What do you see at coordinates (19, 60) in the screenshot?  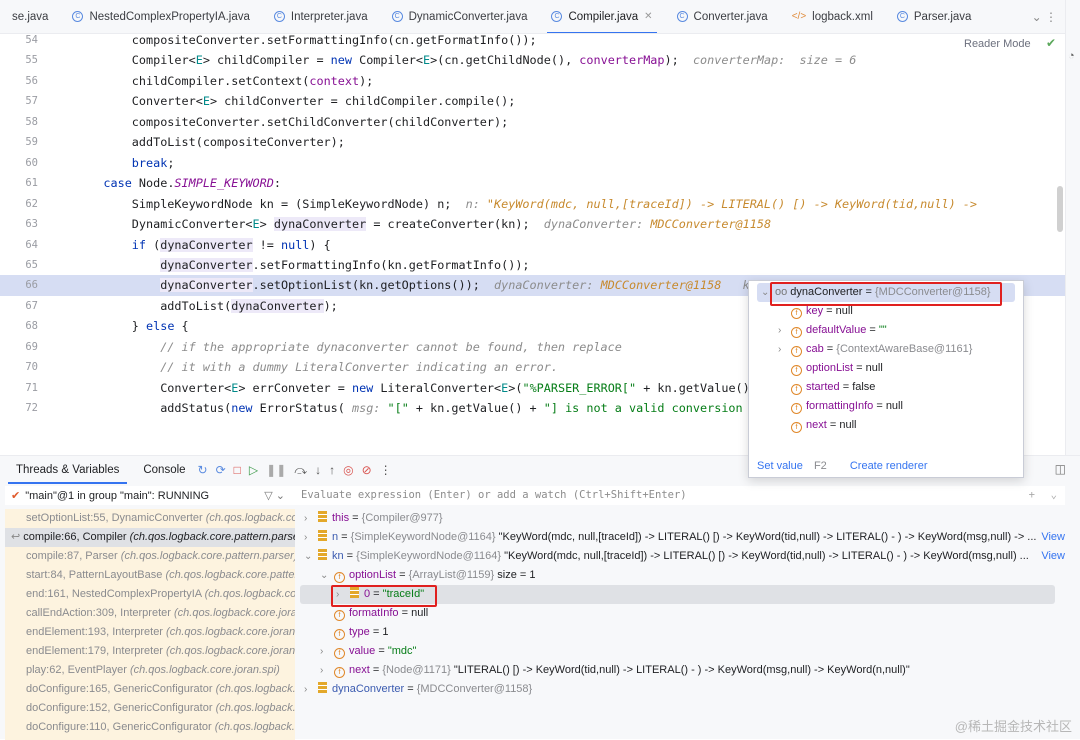 I see `line-number: 55` at bounding box center [19, 60].